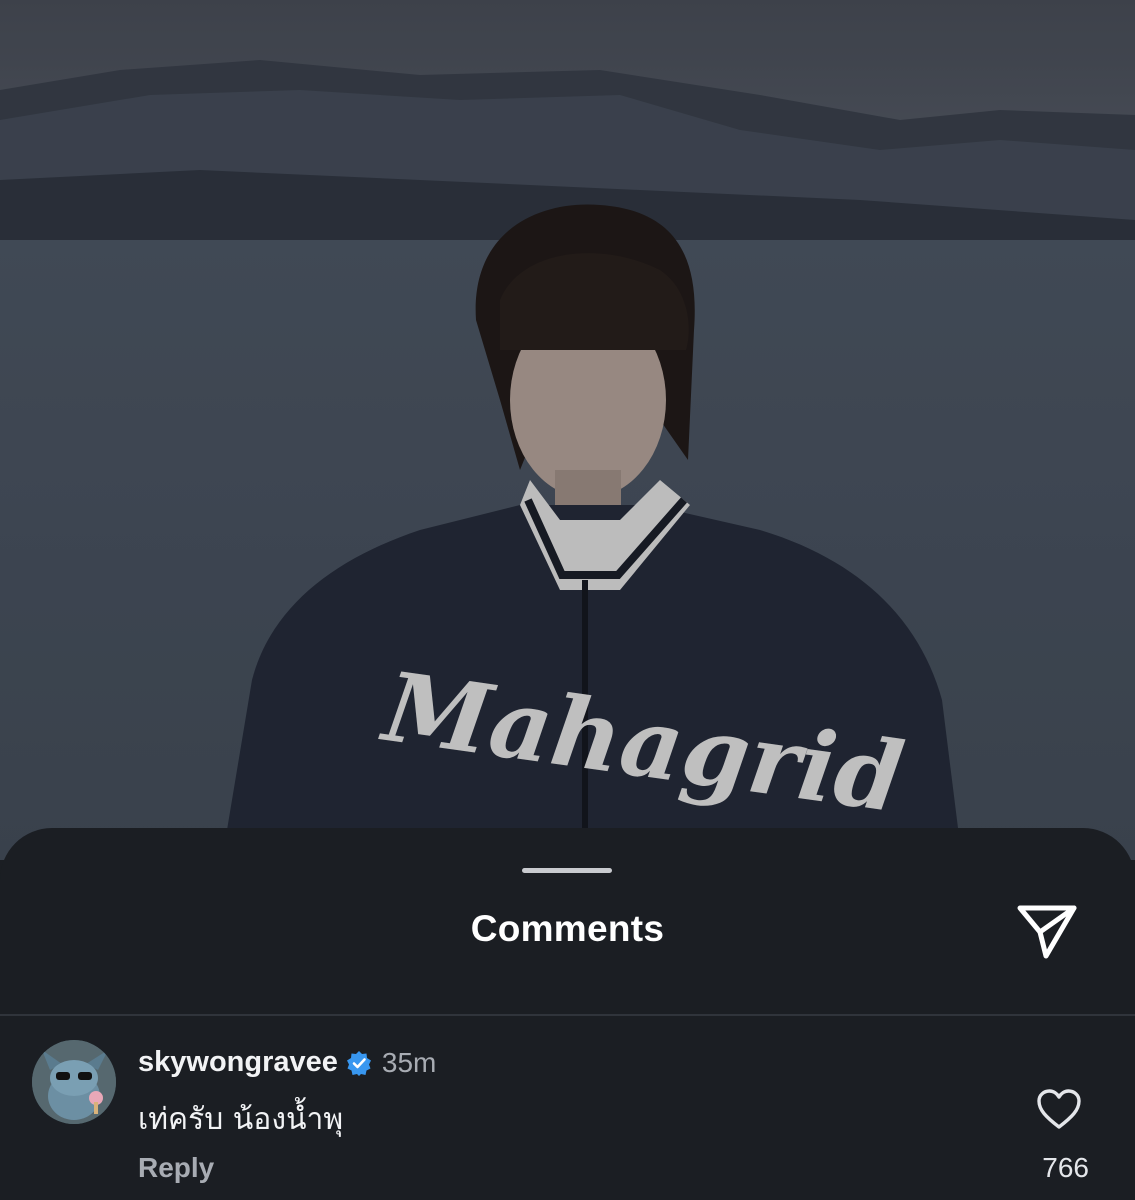 The height and width of the screenshot is (1200, 1135). I want to click on share-button, so click(1047, 933).